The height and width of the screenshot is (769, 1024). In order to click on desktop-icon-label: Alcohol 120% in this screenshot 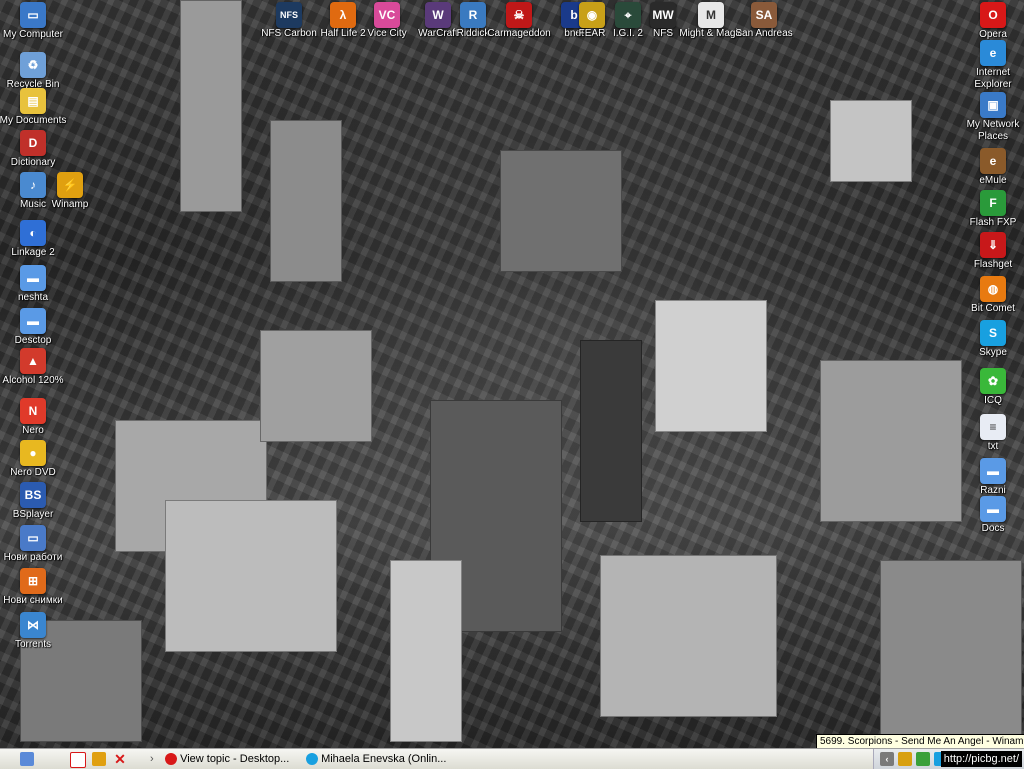, I will do `click(33, 380)`.